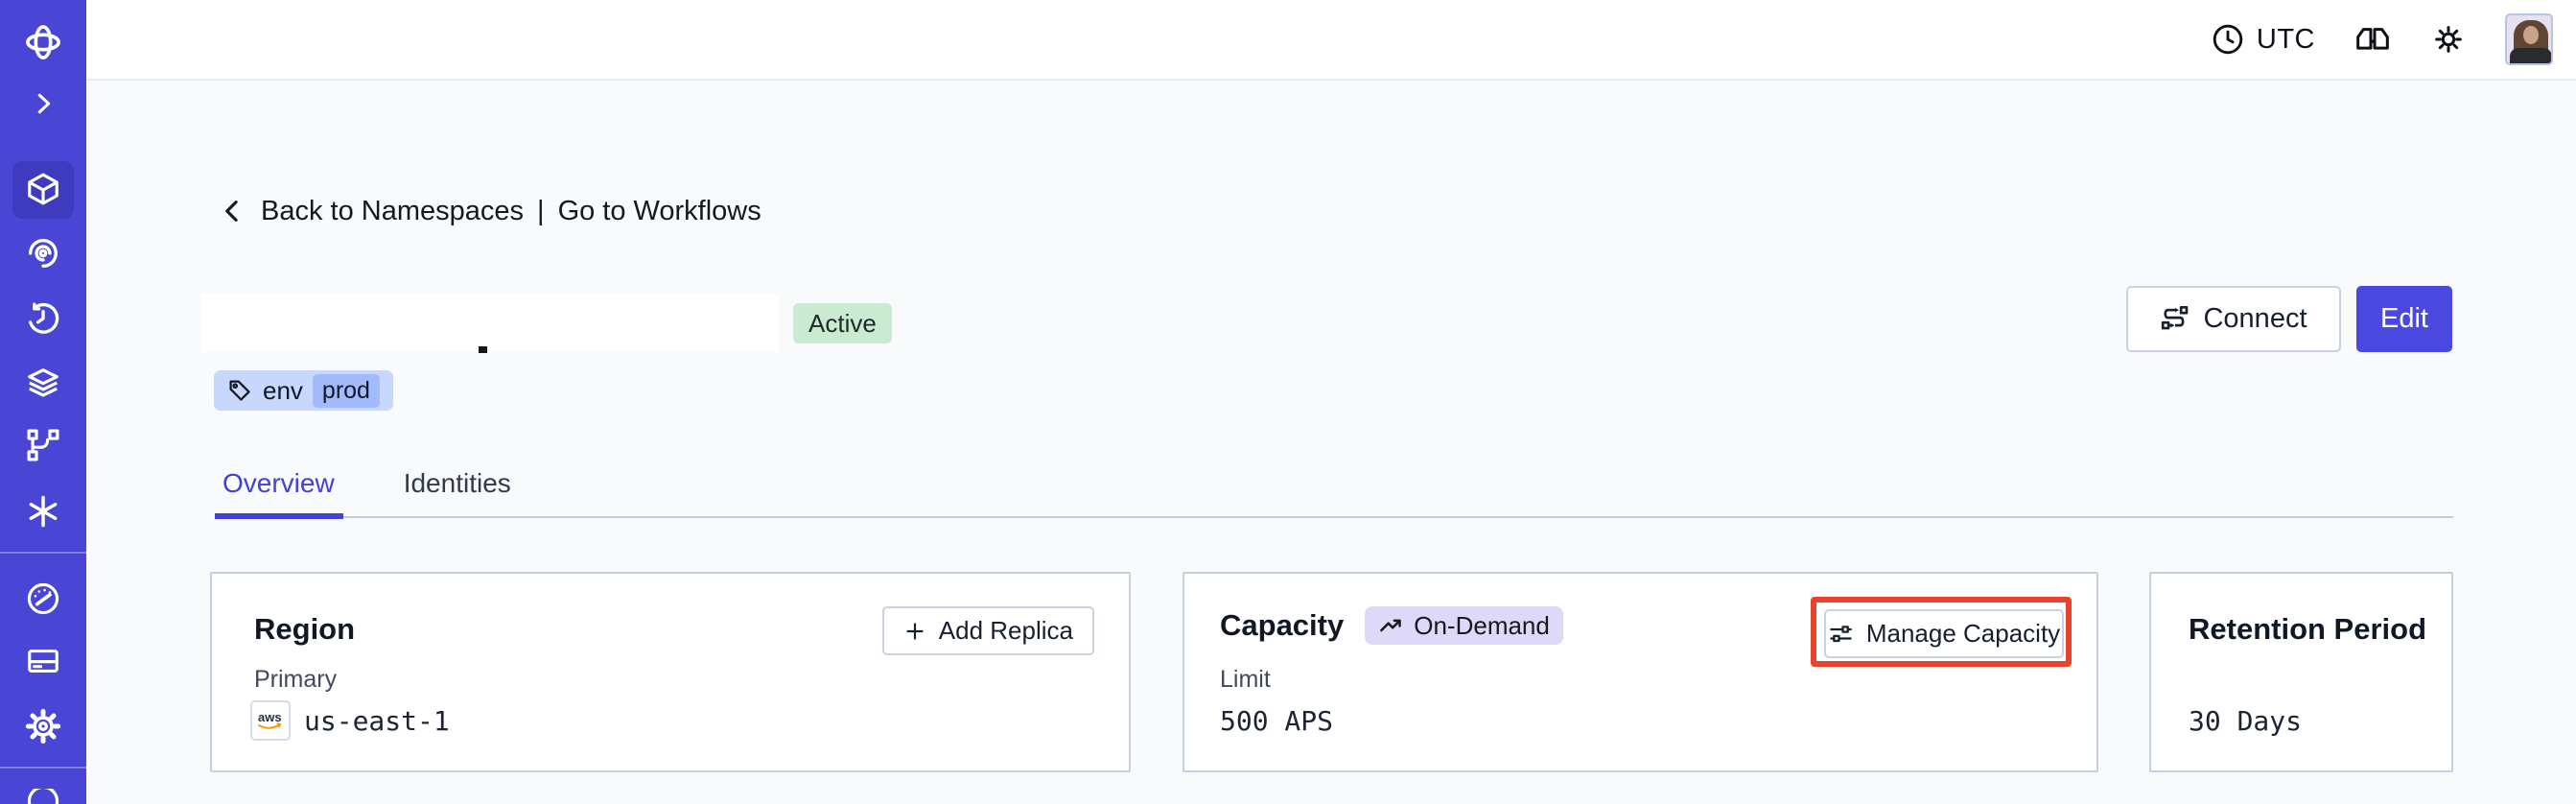 The width and height of the screenshot is (2576, 804). I want to click on temporal-logo, so click(43, 42).